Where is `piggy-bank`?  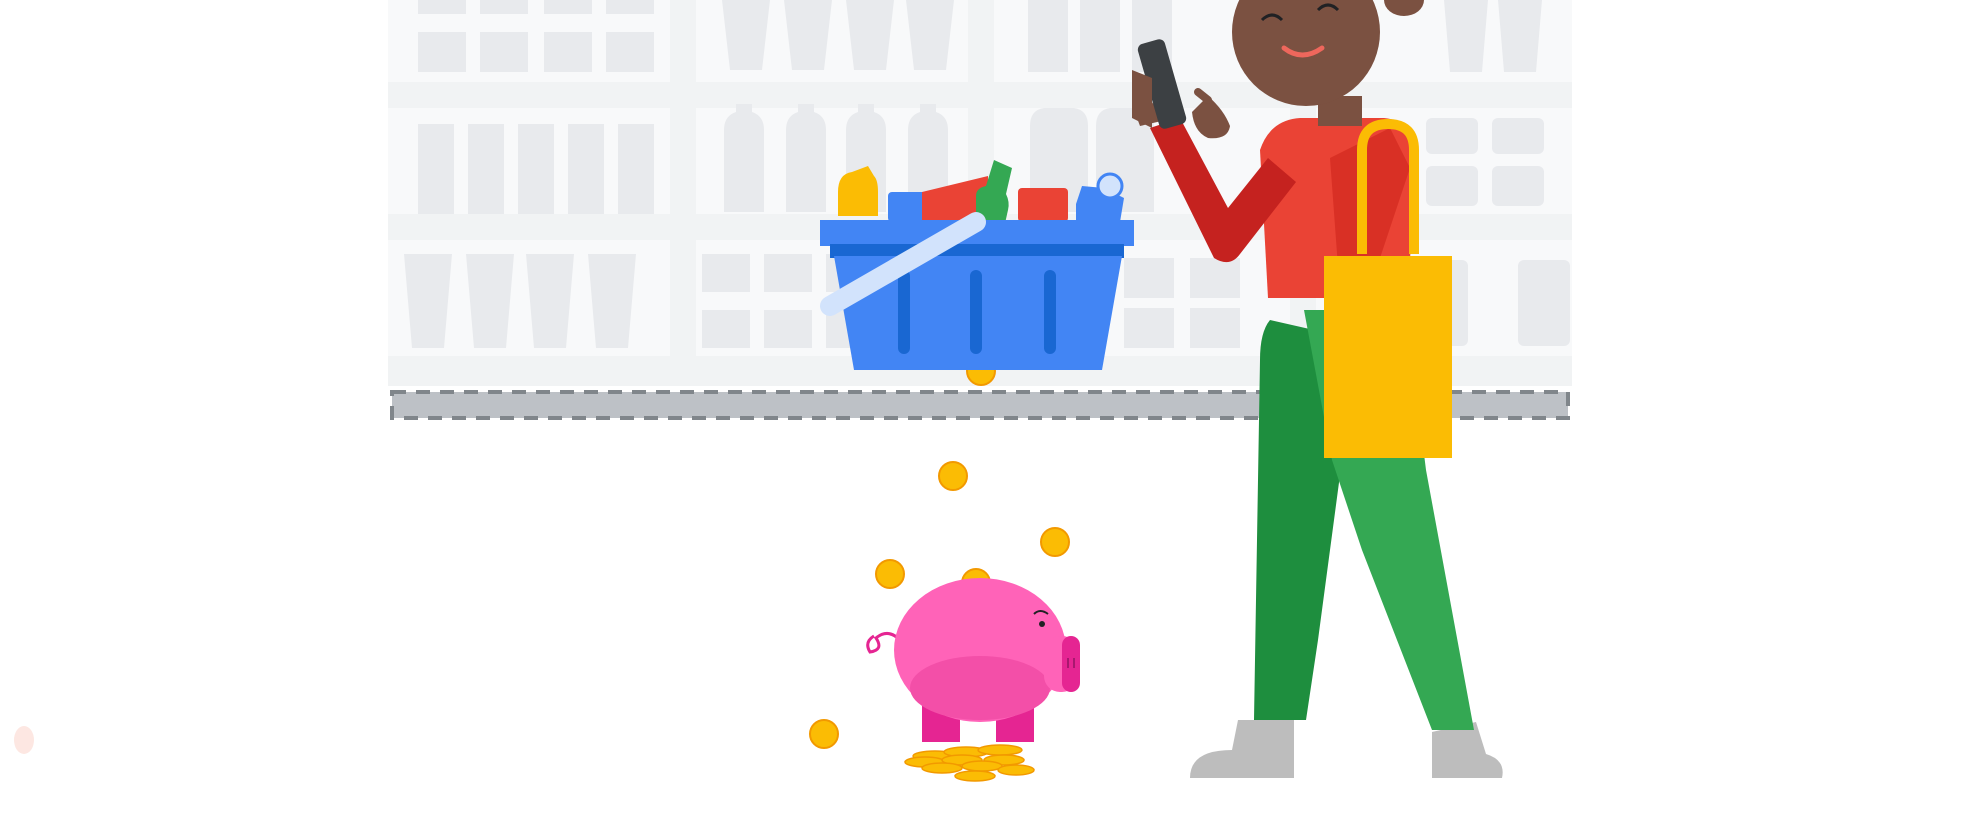 piggy-bank is located at coordinates (973, 680).